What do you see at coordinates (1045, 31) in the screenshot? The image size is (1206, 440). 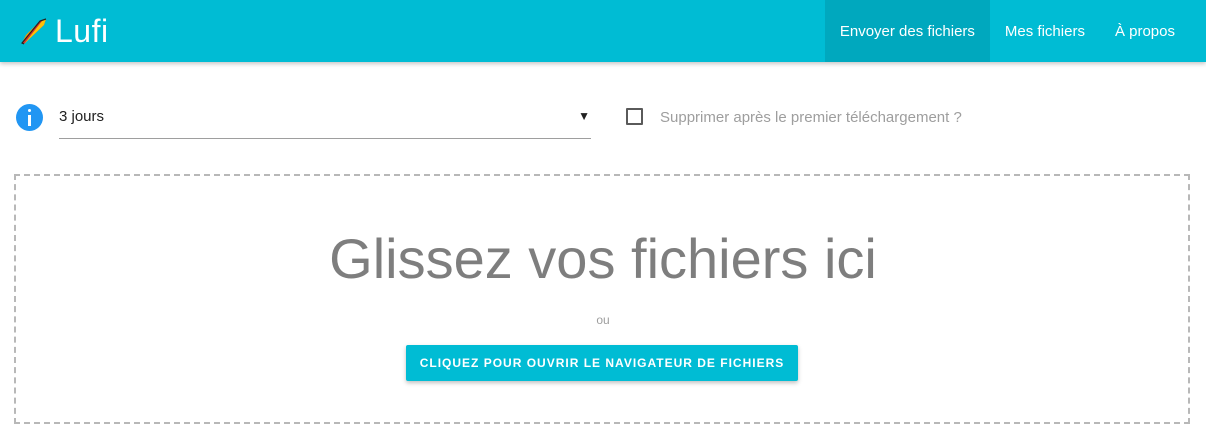 I see `nav-mes-fichiers: Mes fichiers` at bounding box center [1045, 31].